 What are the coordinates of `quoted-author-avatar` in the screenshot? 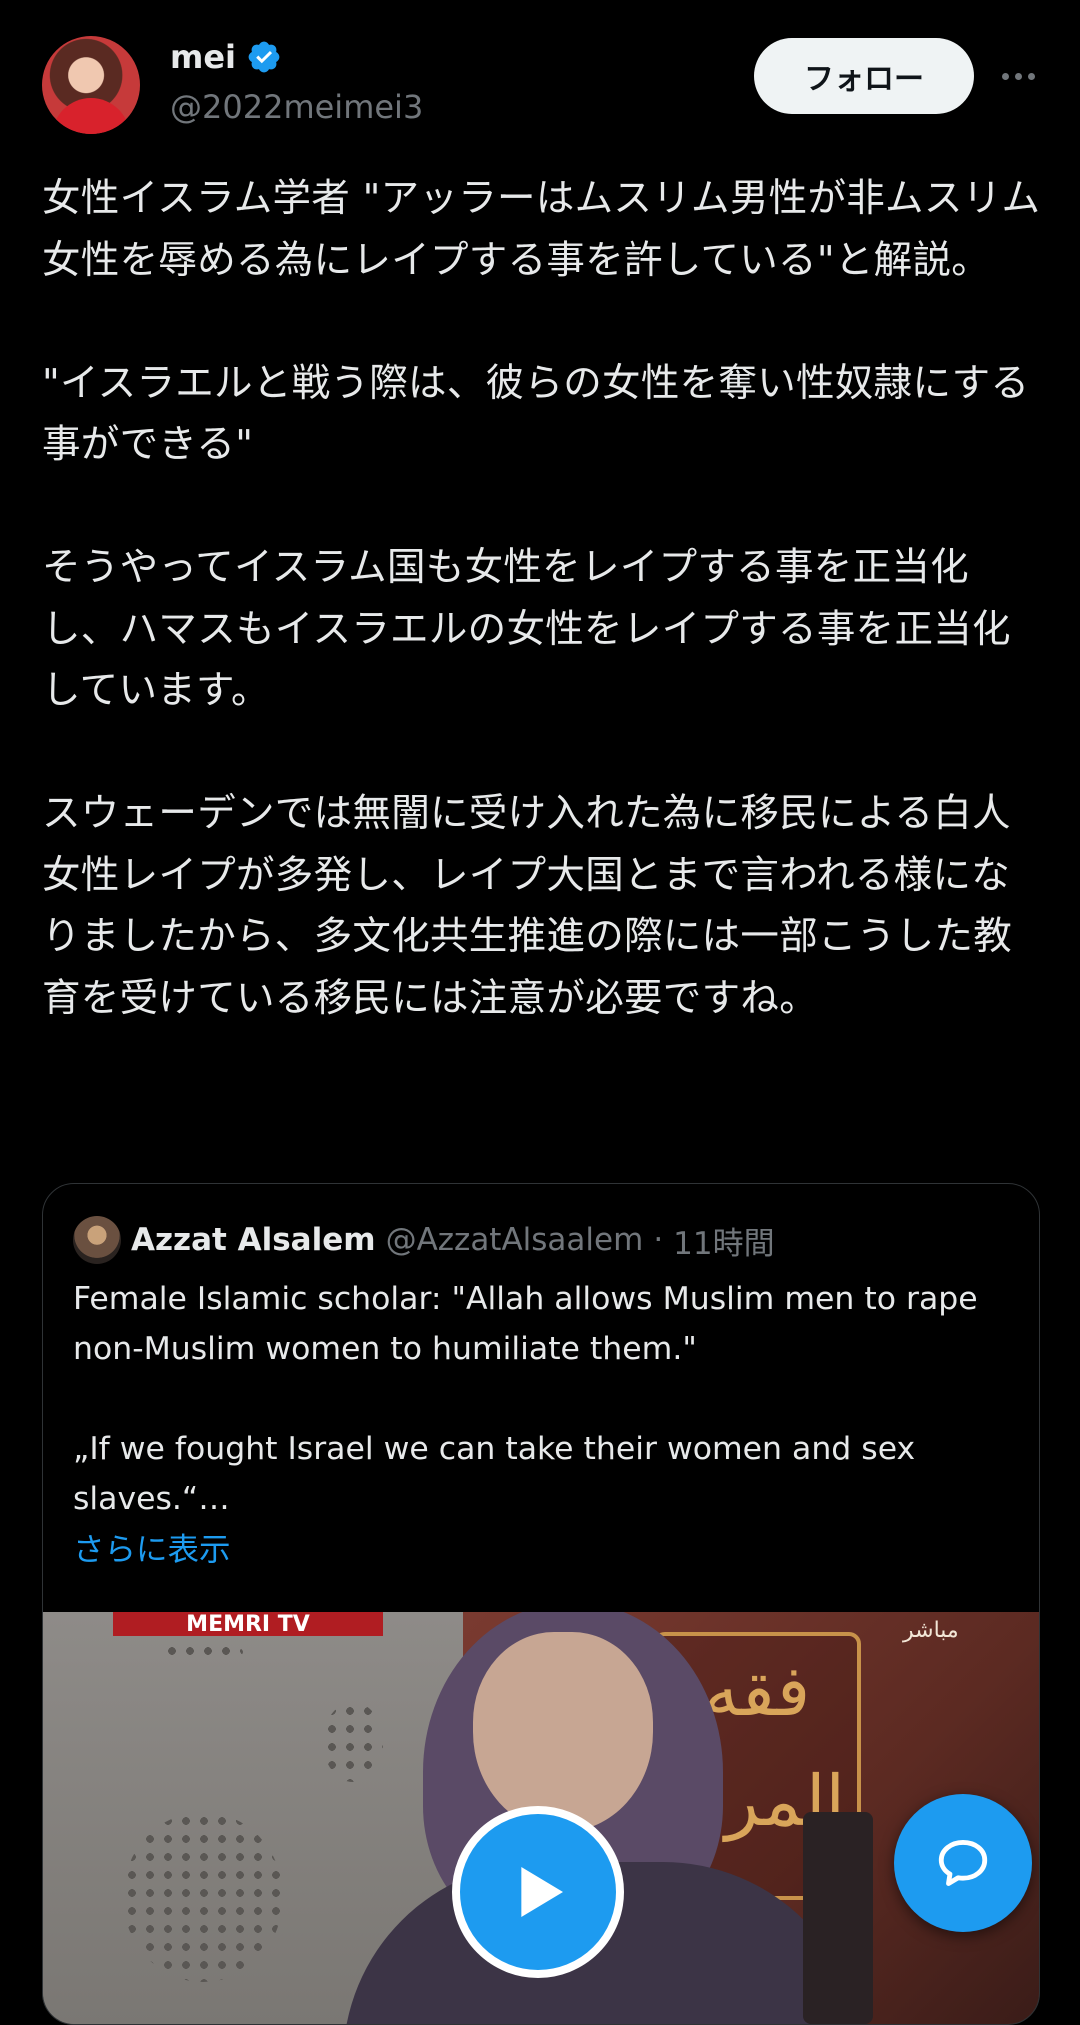 It's located at (97, 1240).